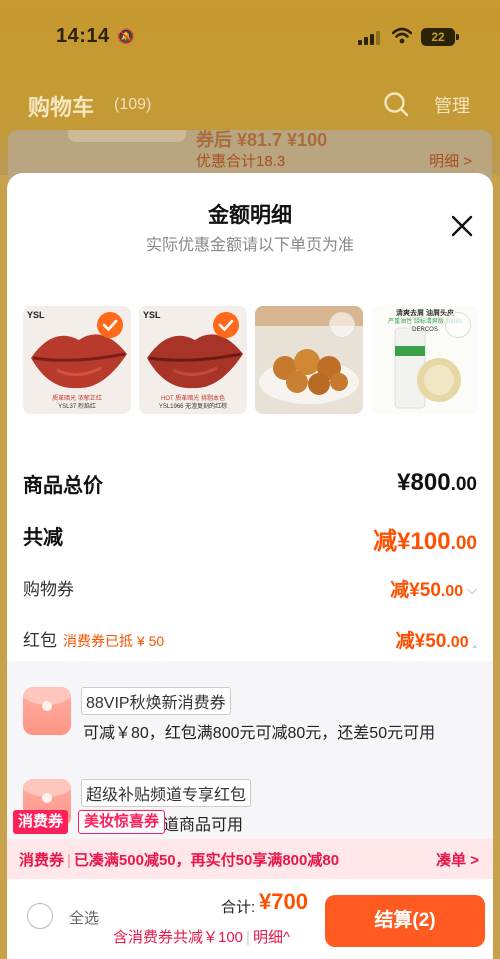 The height and width of the screenshot is (959, 500). Describe the element at coordinates (179, 860) in the screenshot. I see `promo-text: 消费券 | 已凑满500减50，再实付50享满800减80` at that location.